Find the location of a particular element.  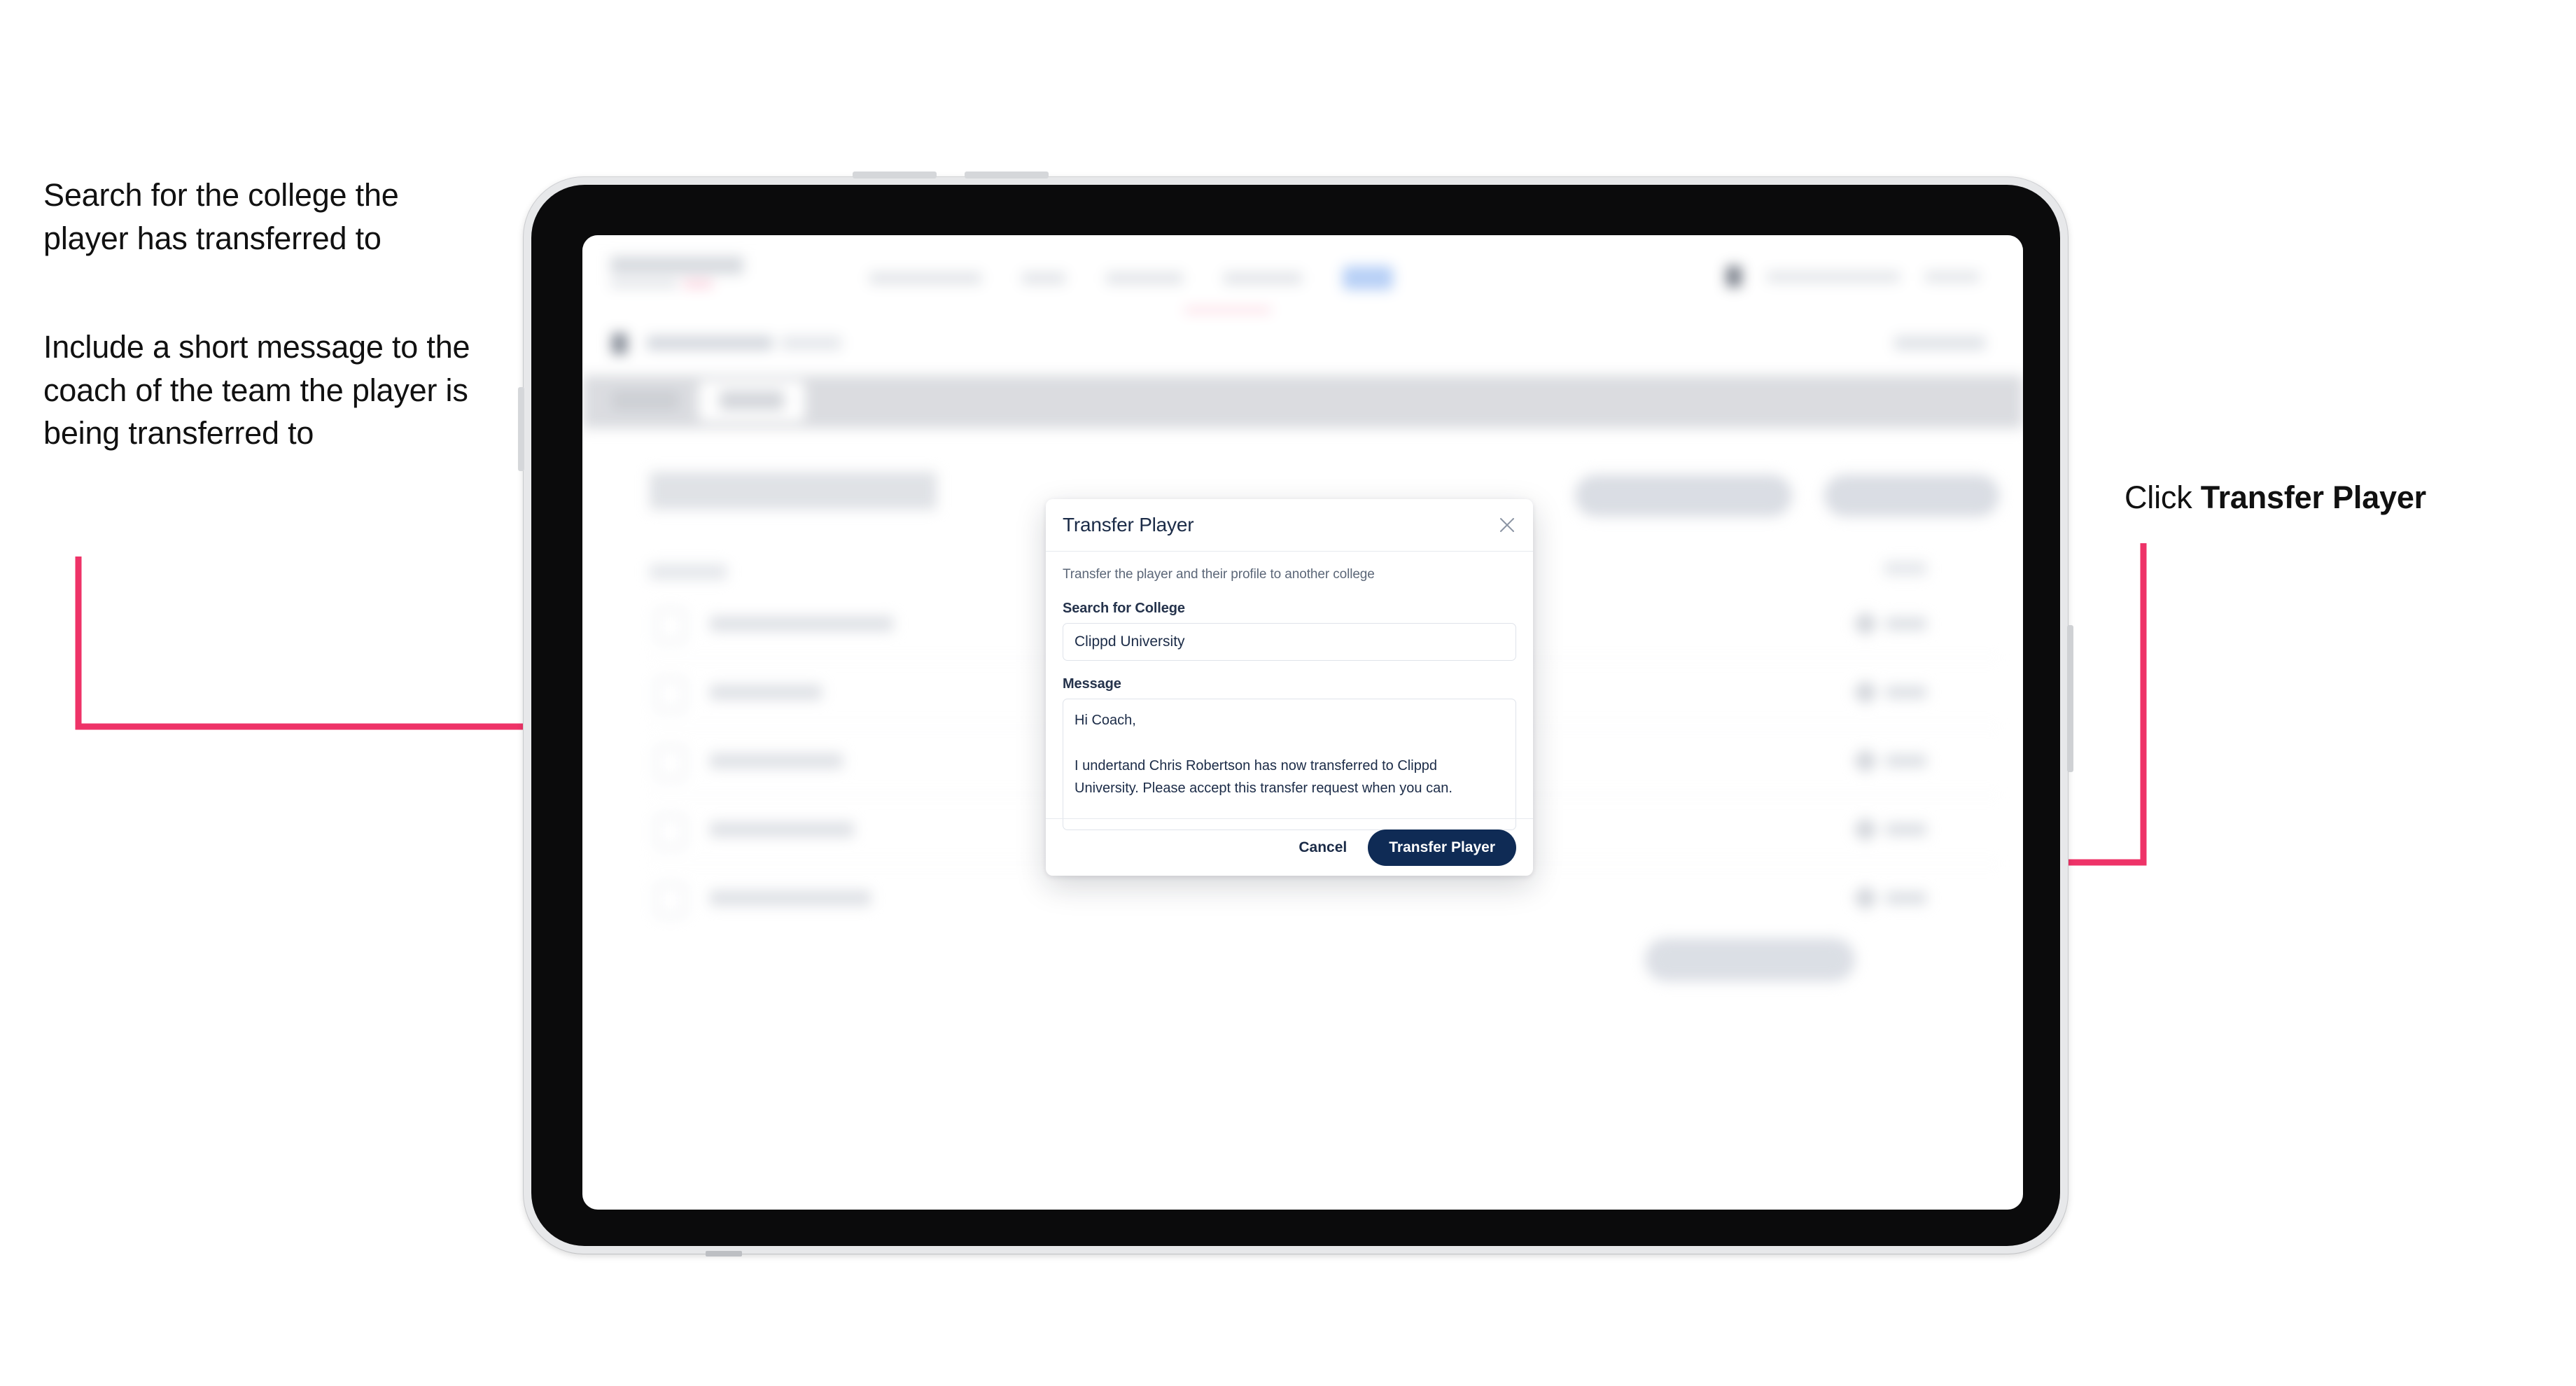

transfer-player-submit-button: Transfer Player is located at coordinates (1442, 847).